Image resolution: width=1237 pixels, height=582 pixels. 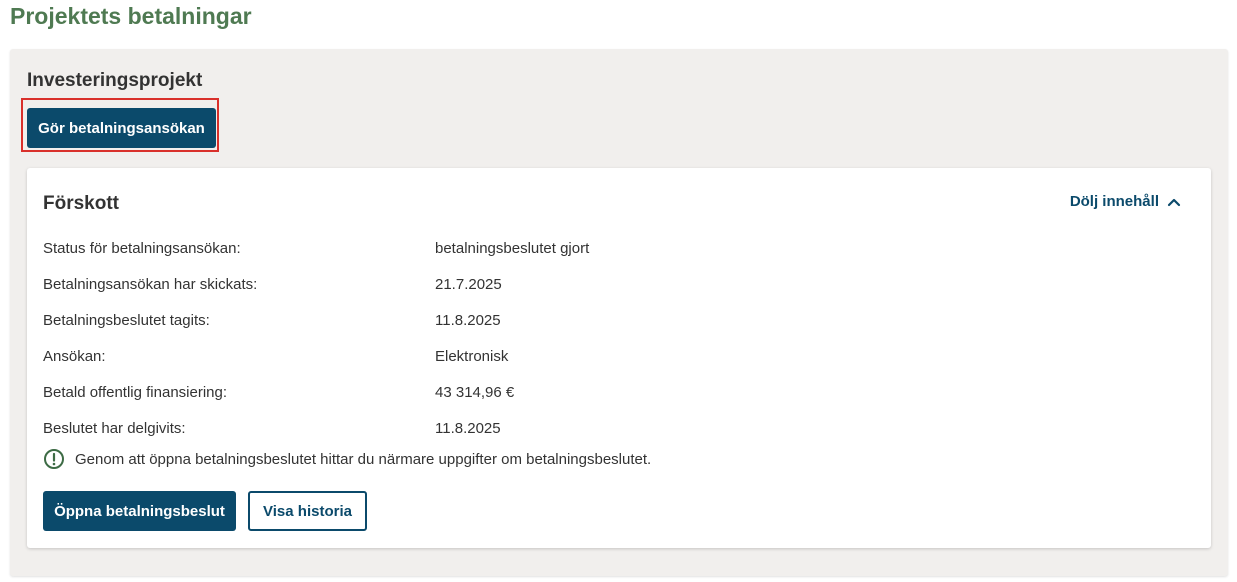 I want to click on detail-label: Betald offentlig finansiering:, so click(x=135, y=392).